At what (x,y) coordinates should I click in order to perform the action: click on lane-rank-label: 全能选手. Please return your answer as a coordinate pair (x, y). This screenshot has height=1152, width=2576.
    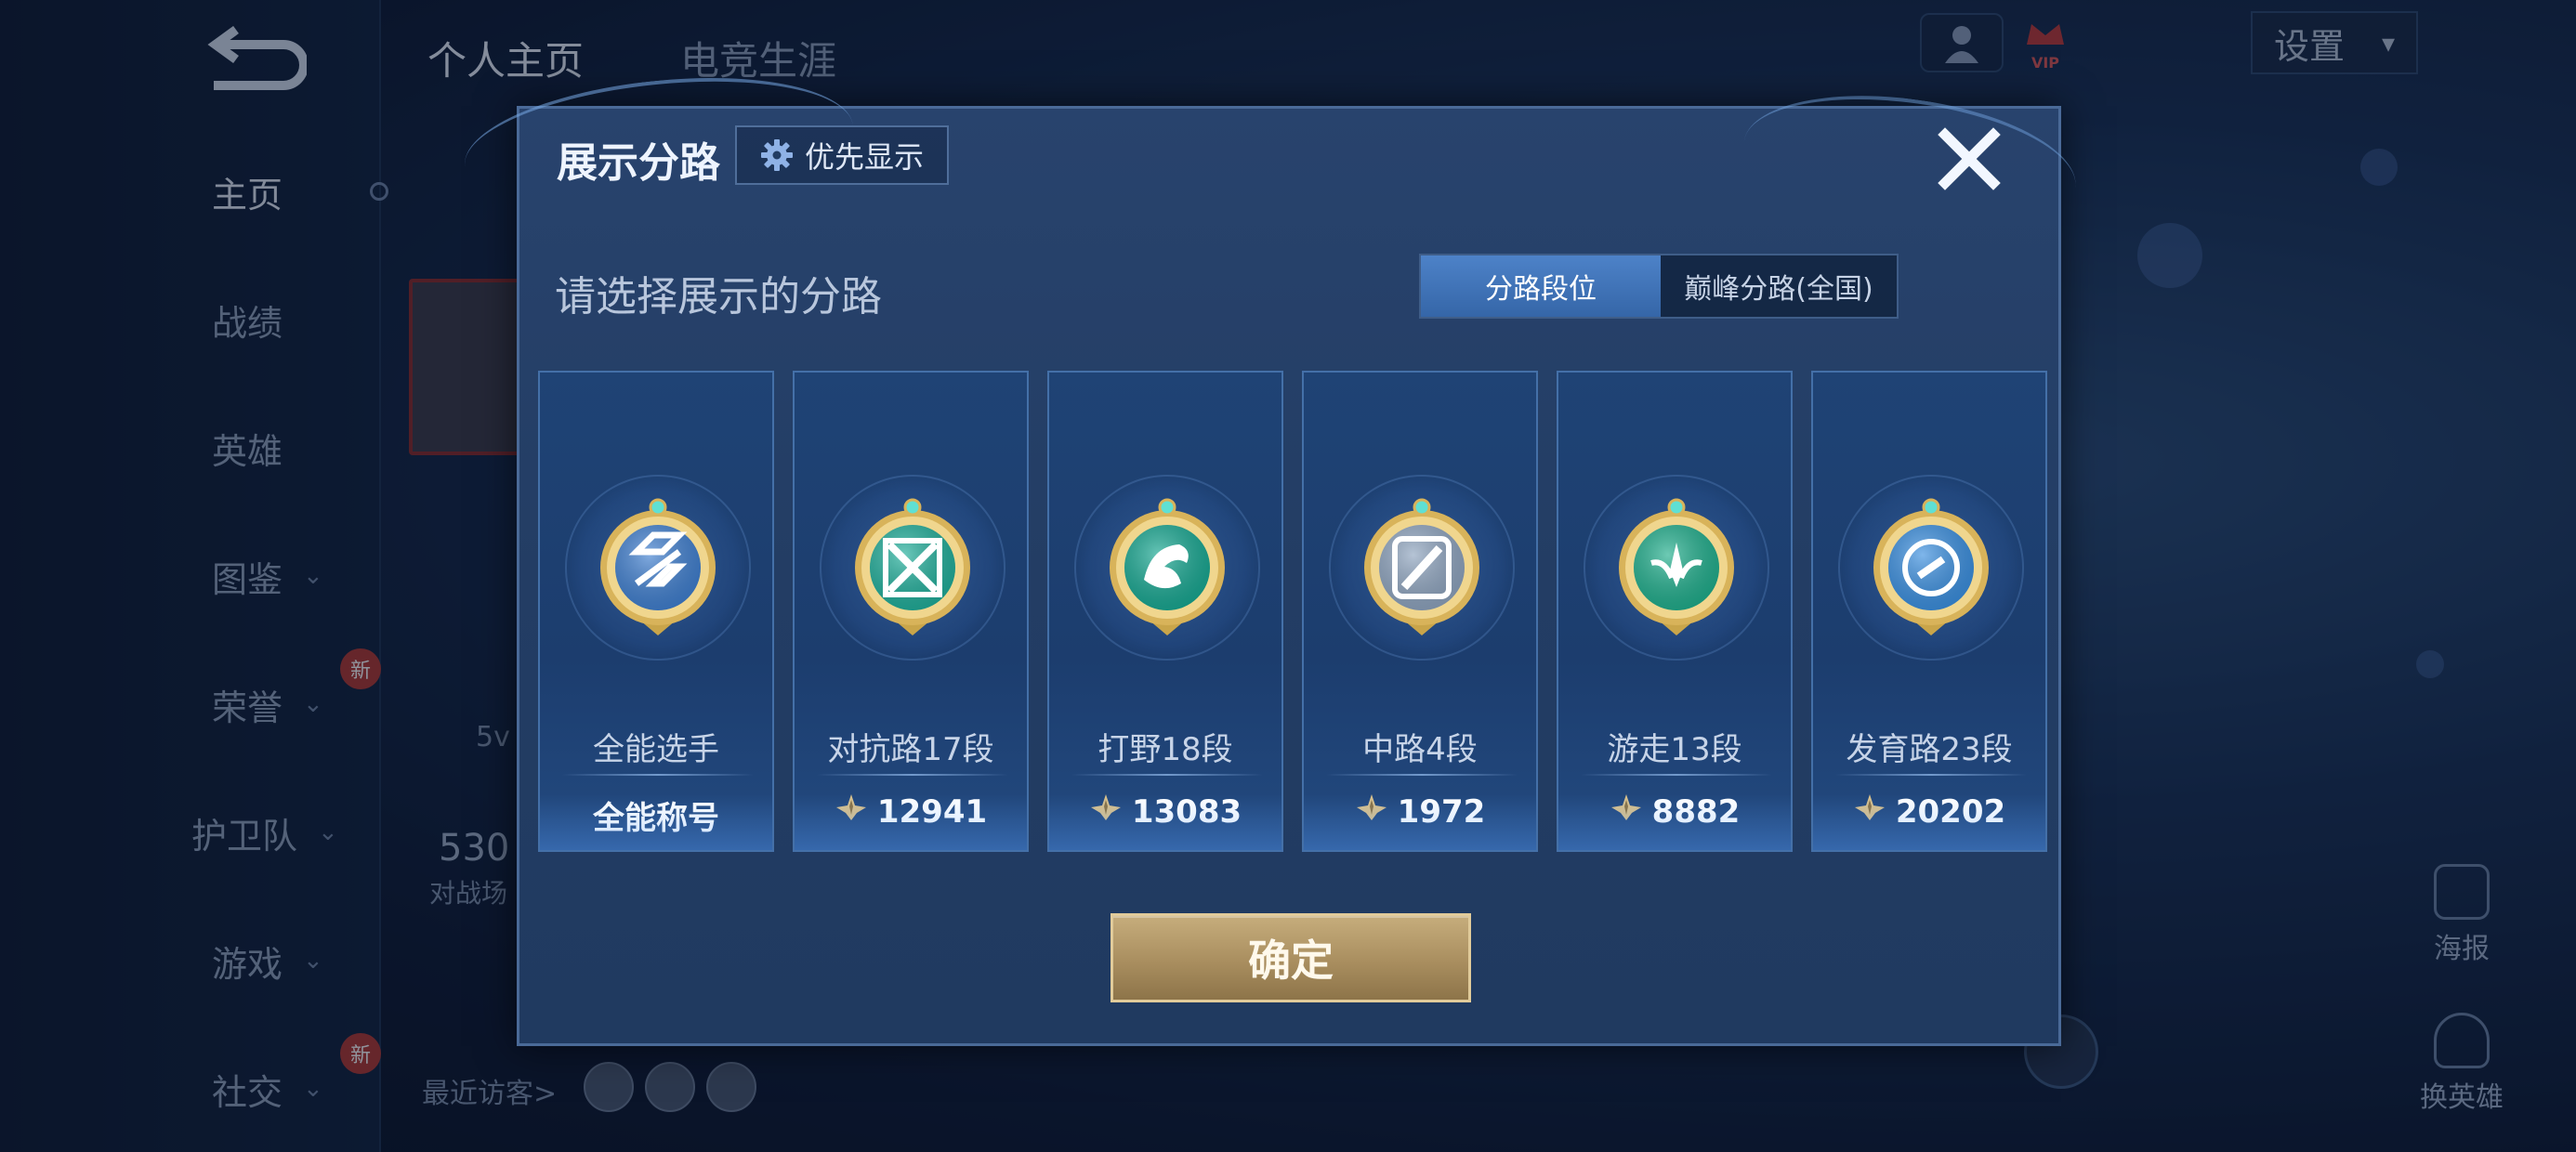
    Looking at the image, I should click on (656, 749).